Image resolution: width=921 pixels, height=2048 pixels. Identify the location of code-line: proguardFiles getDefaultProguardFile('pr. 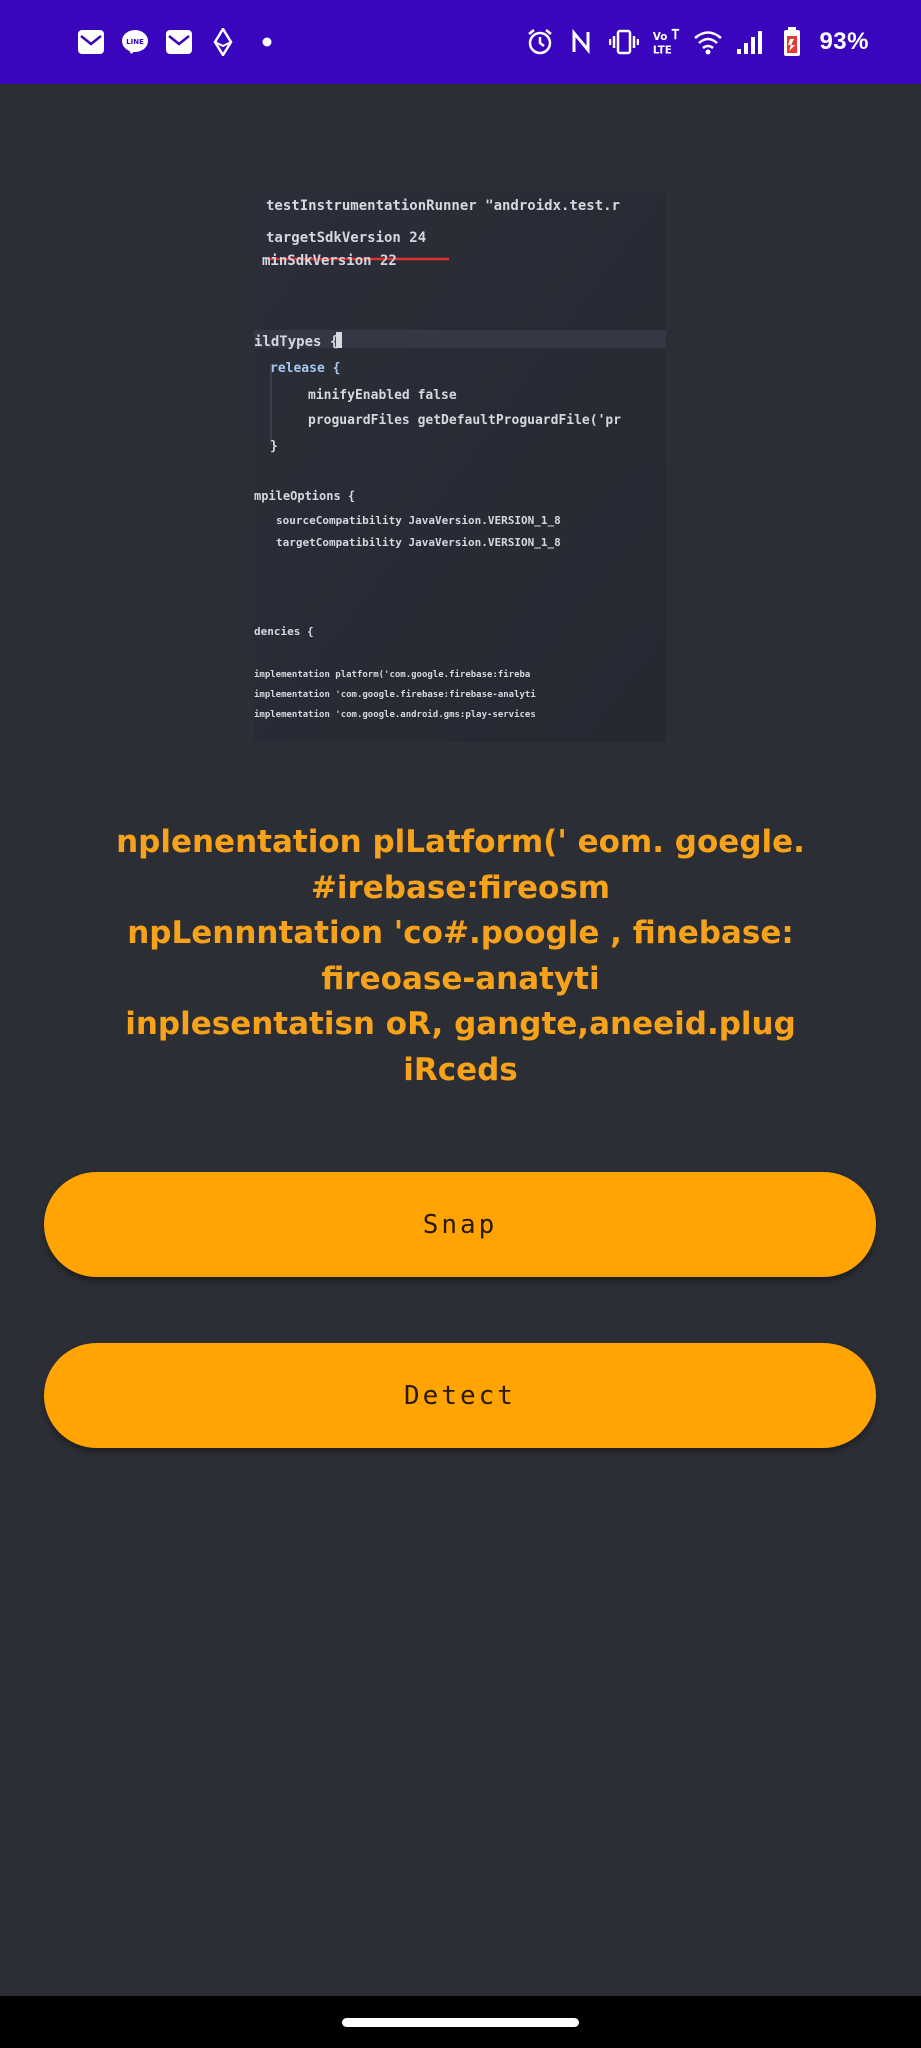
(464, 420).